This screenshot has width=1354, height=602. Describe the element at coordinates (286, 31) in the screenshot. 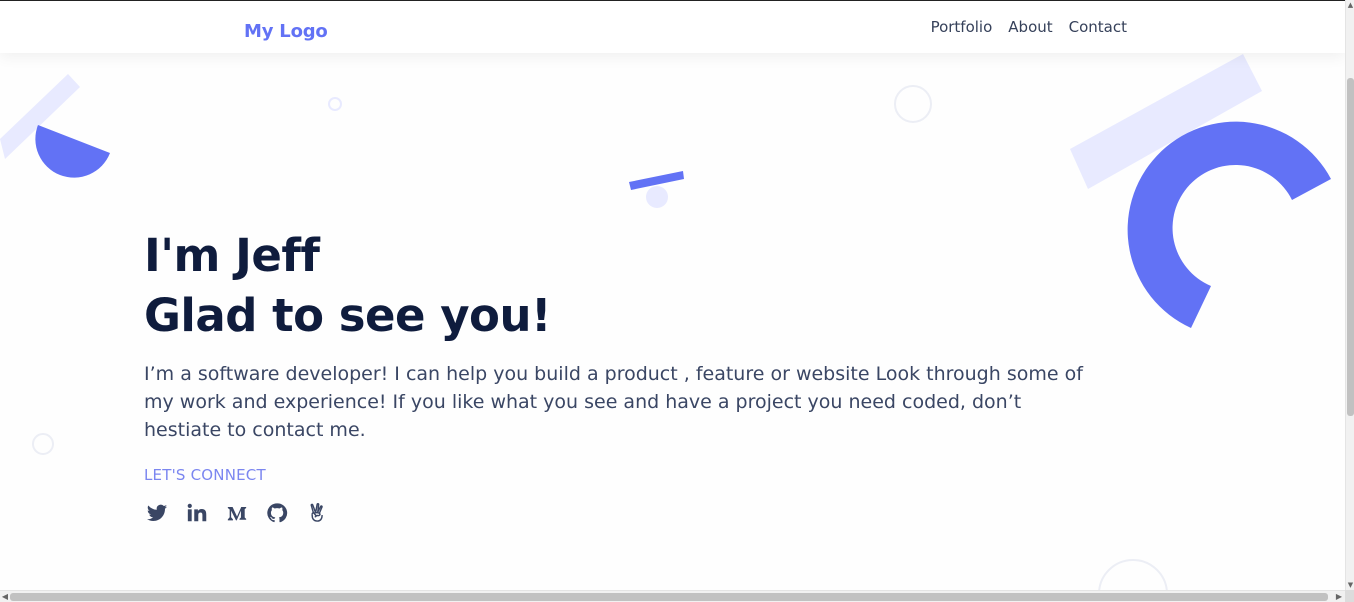

I see `logo: My Logo` at that location.